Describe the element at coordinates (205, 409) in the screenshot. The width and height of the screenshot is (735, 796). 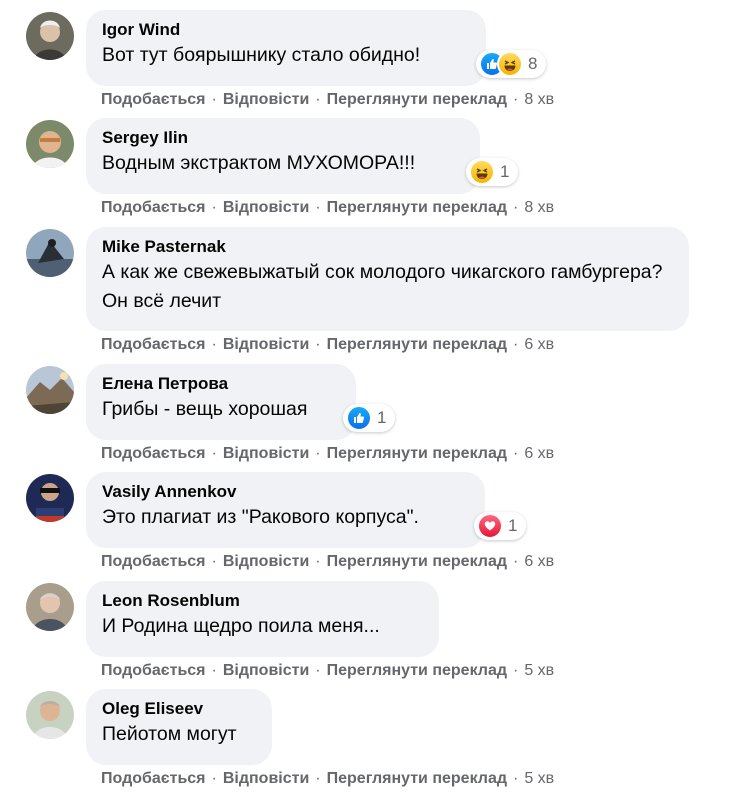
I see `comment-text: Грибы - вещь хорошая` at that location.